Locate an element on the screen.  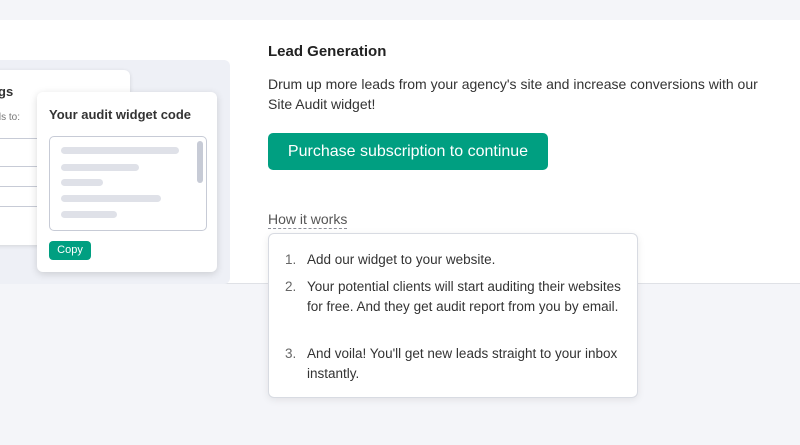
step-number: 1. is located at coordinates (291, 259).